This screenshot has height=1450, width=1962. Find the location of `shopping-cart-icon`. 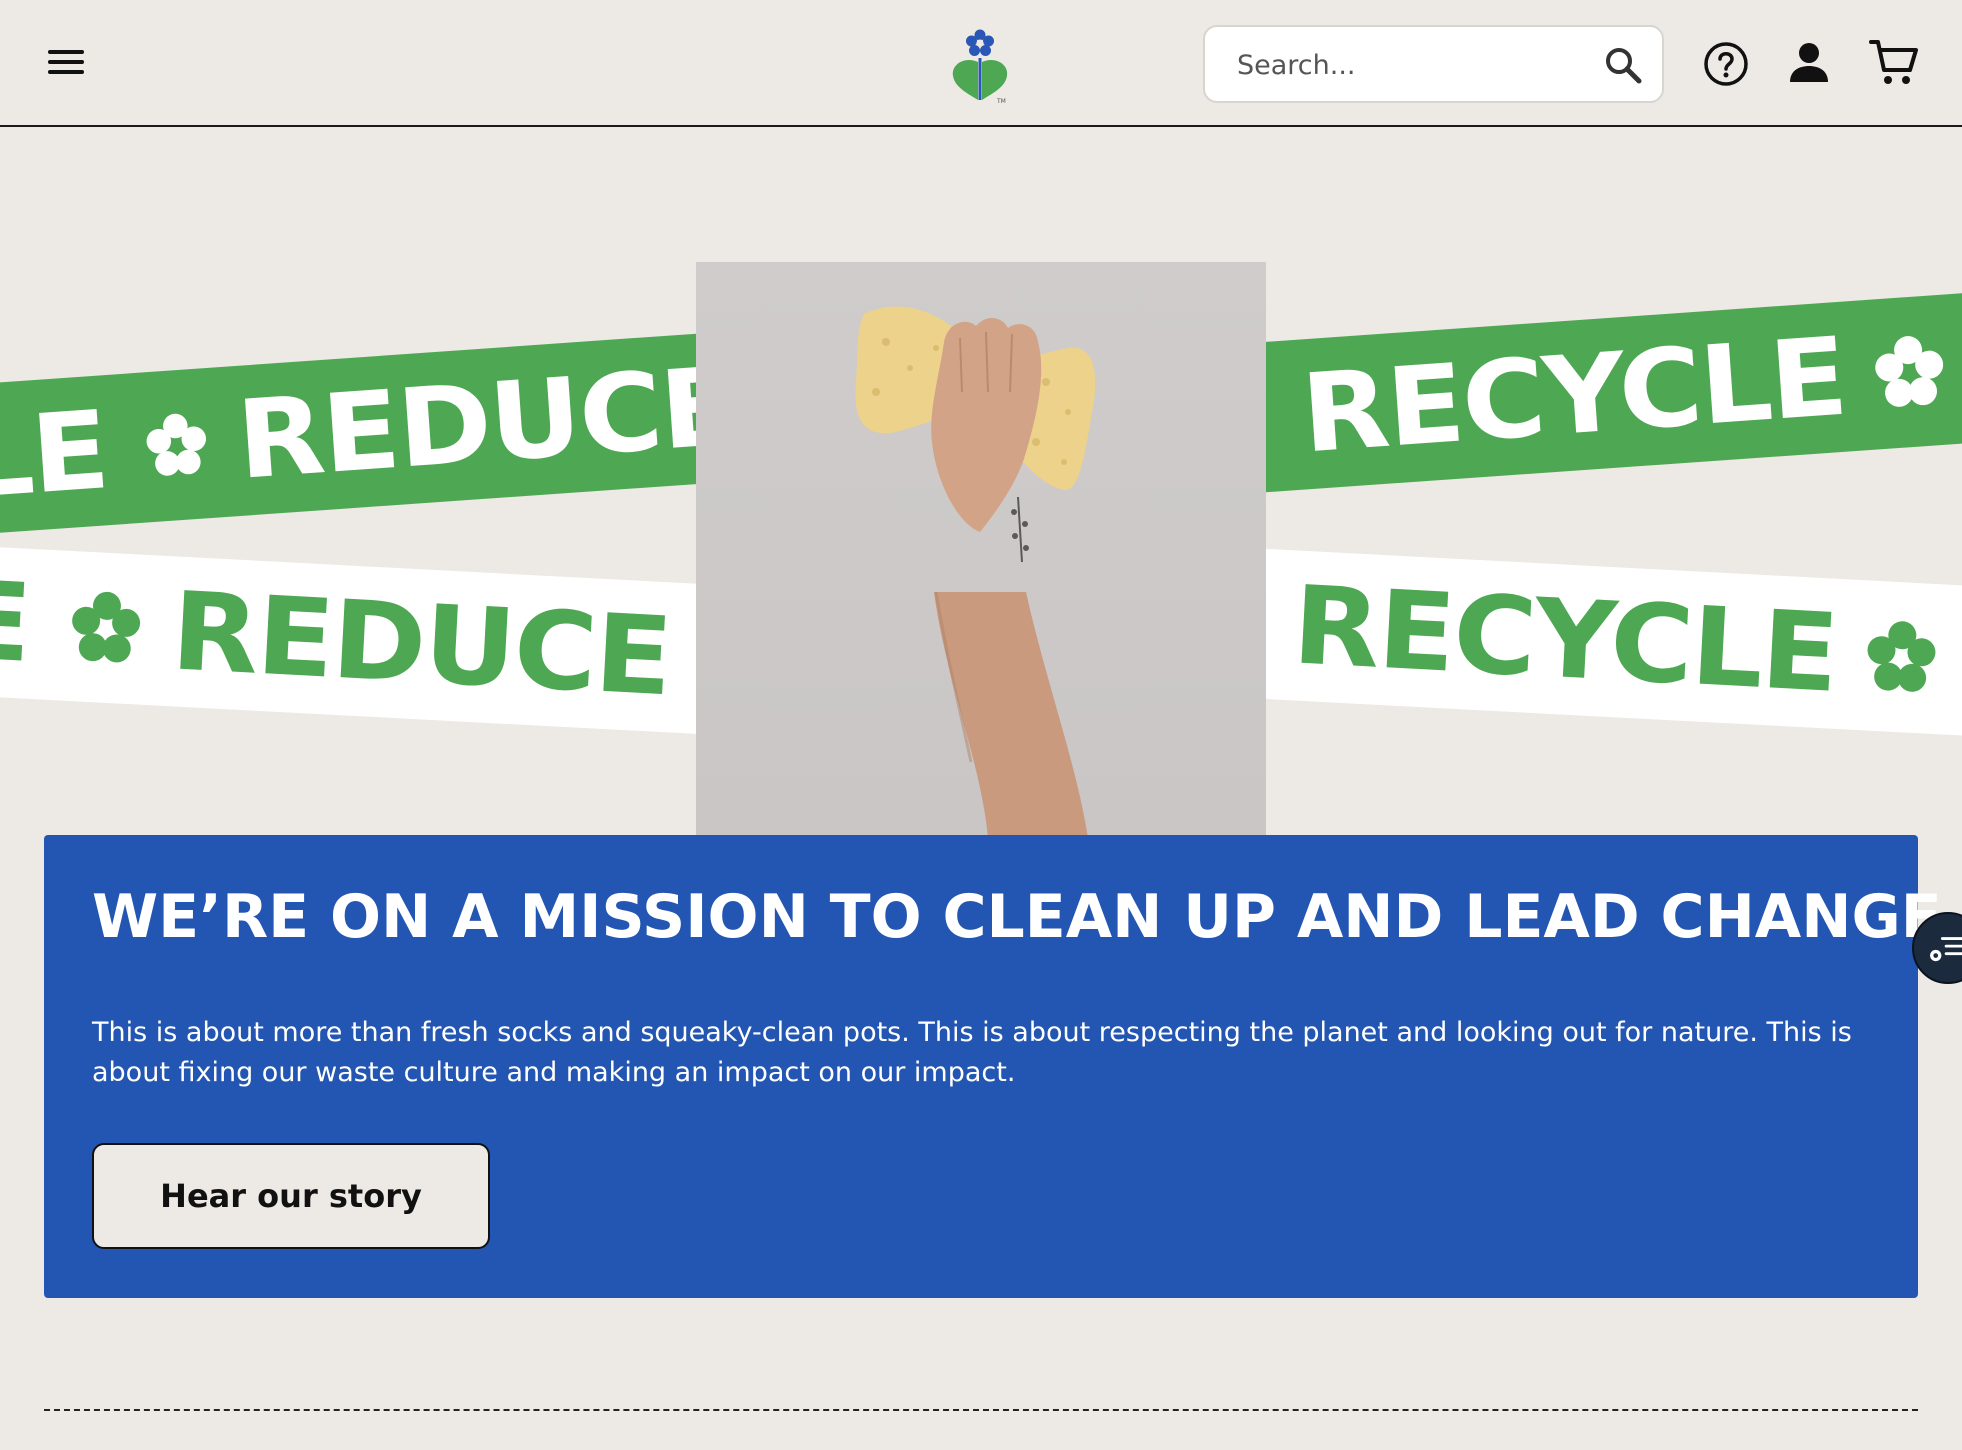

shopping-cart-icon is located at coordinates (1894, 62).